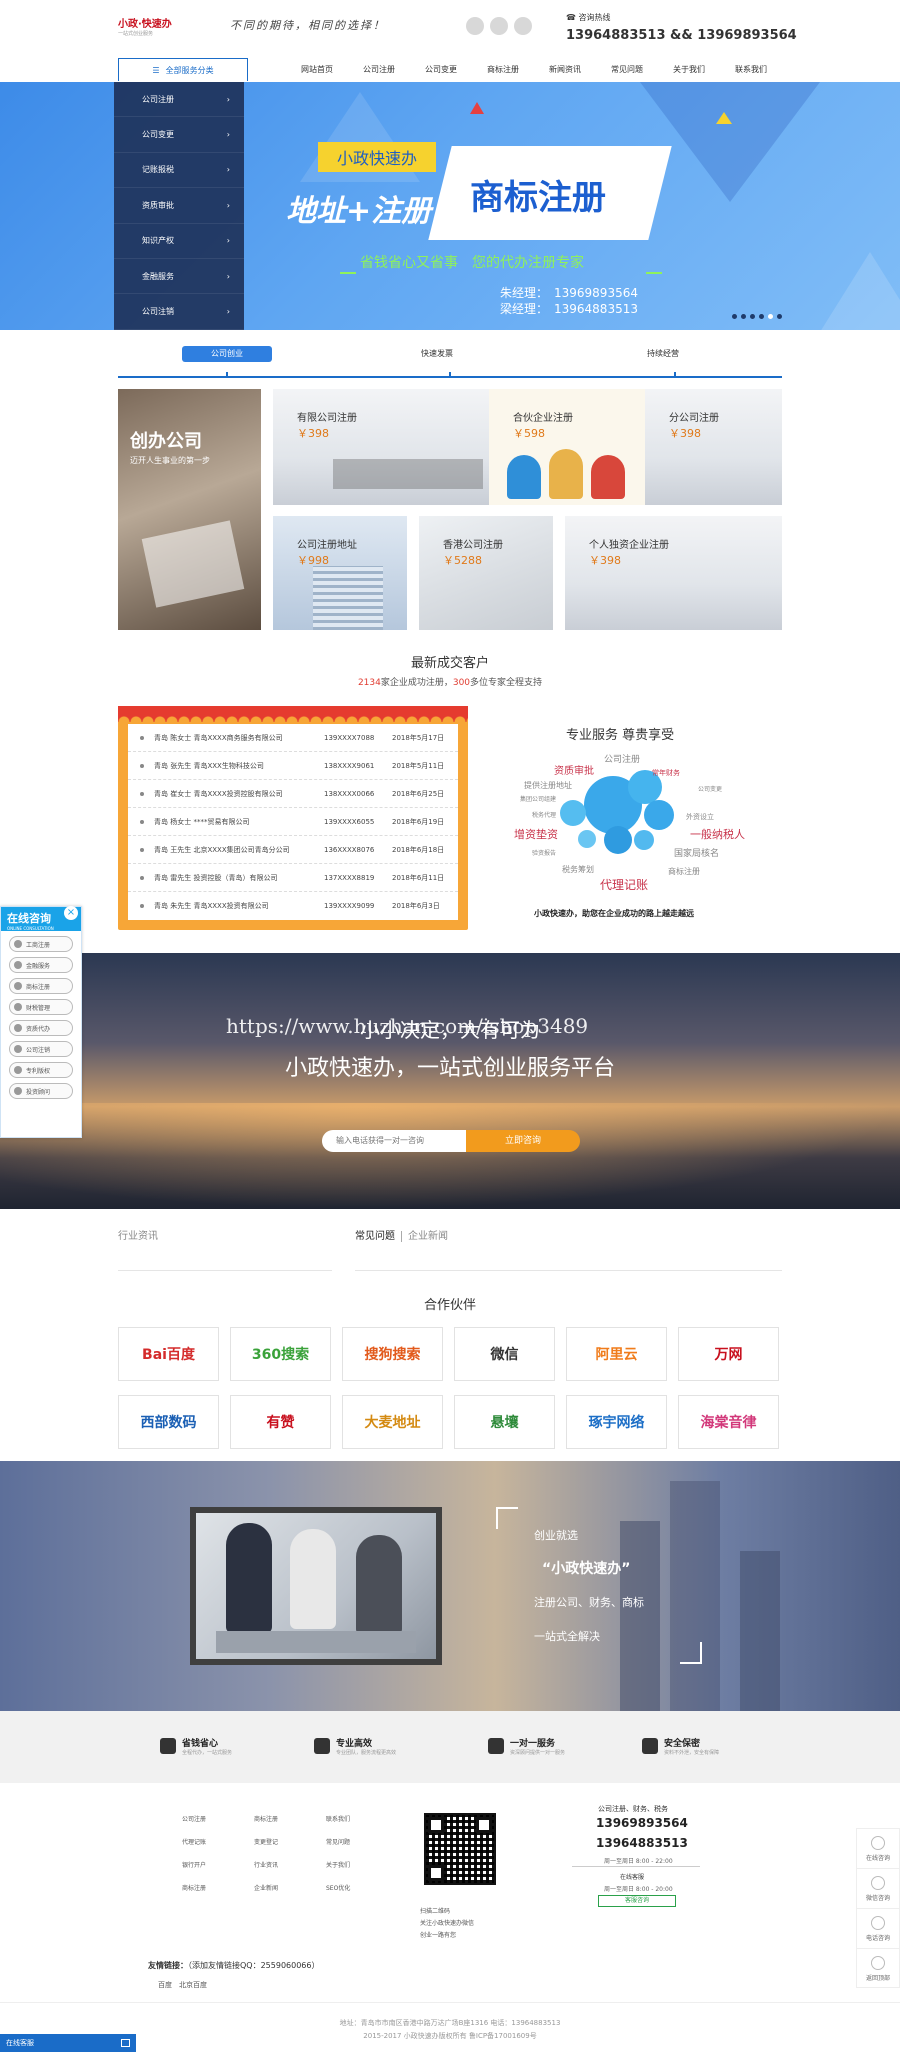 This screenshot has height=2053, width=900. I want to click on service-card: 有限公司注册 ￥398, so click(381, 447).